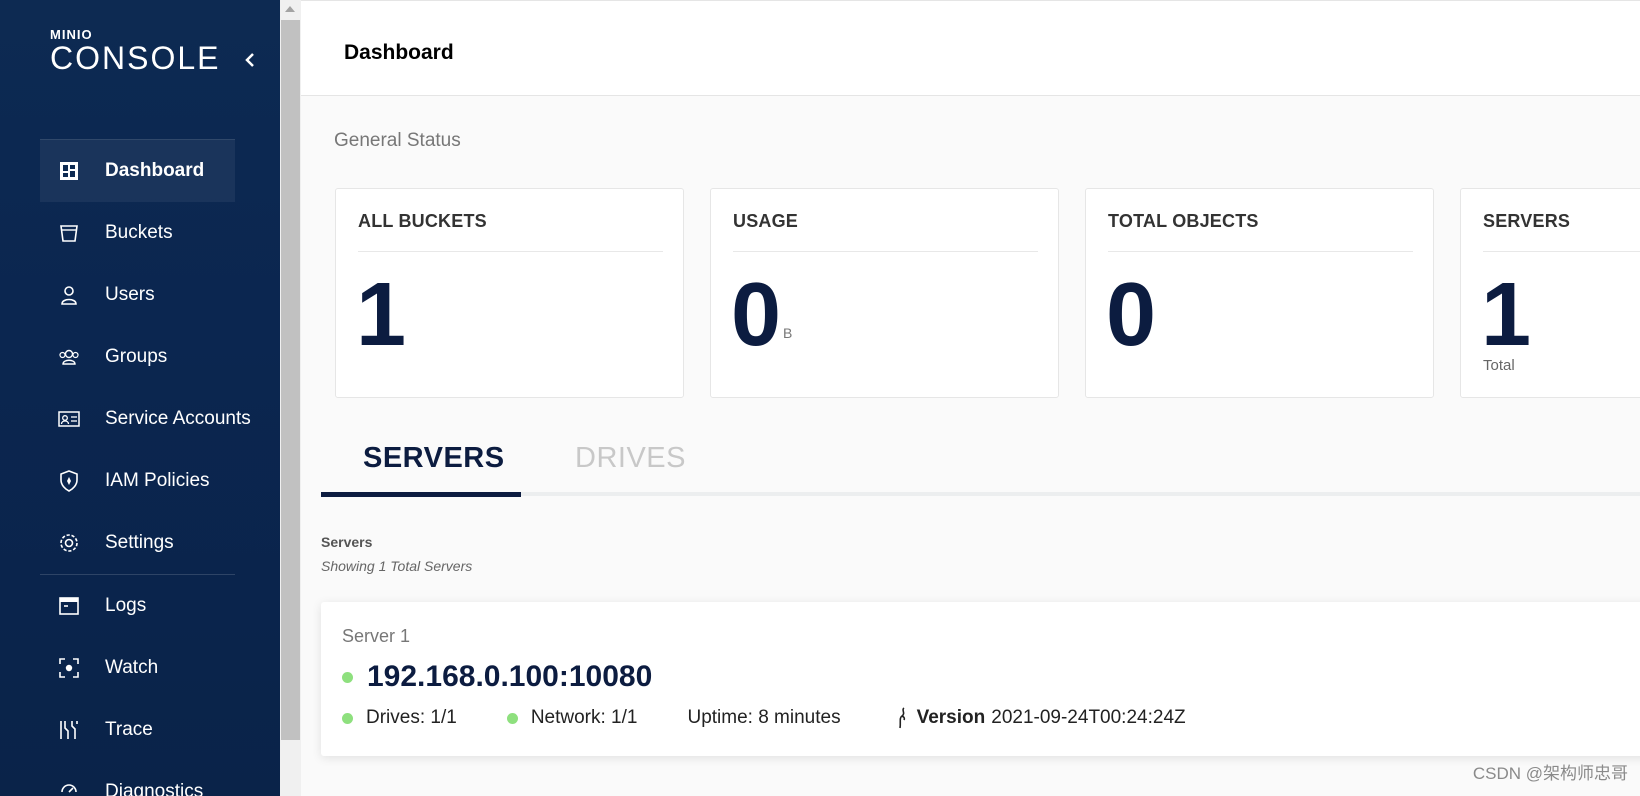  I want to click on drives-status-text: Drives: 1/1, so click(411, 717).